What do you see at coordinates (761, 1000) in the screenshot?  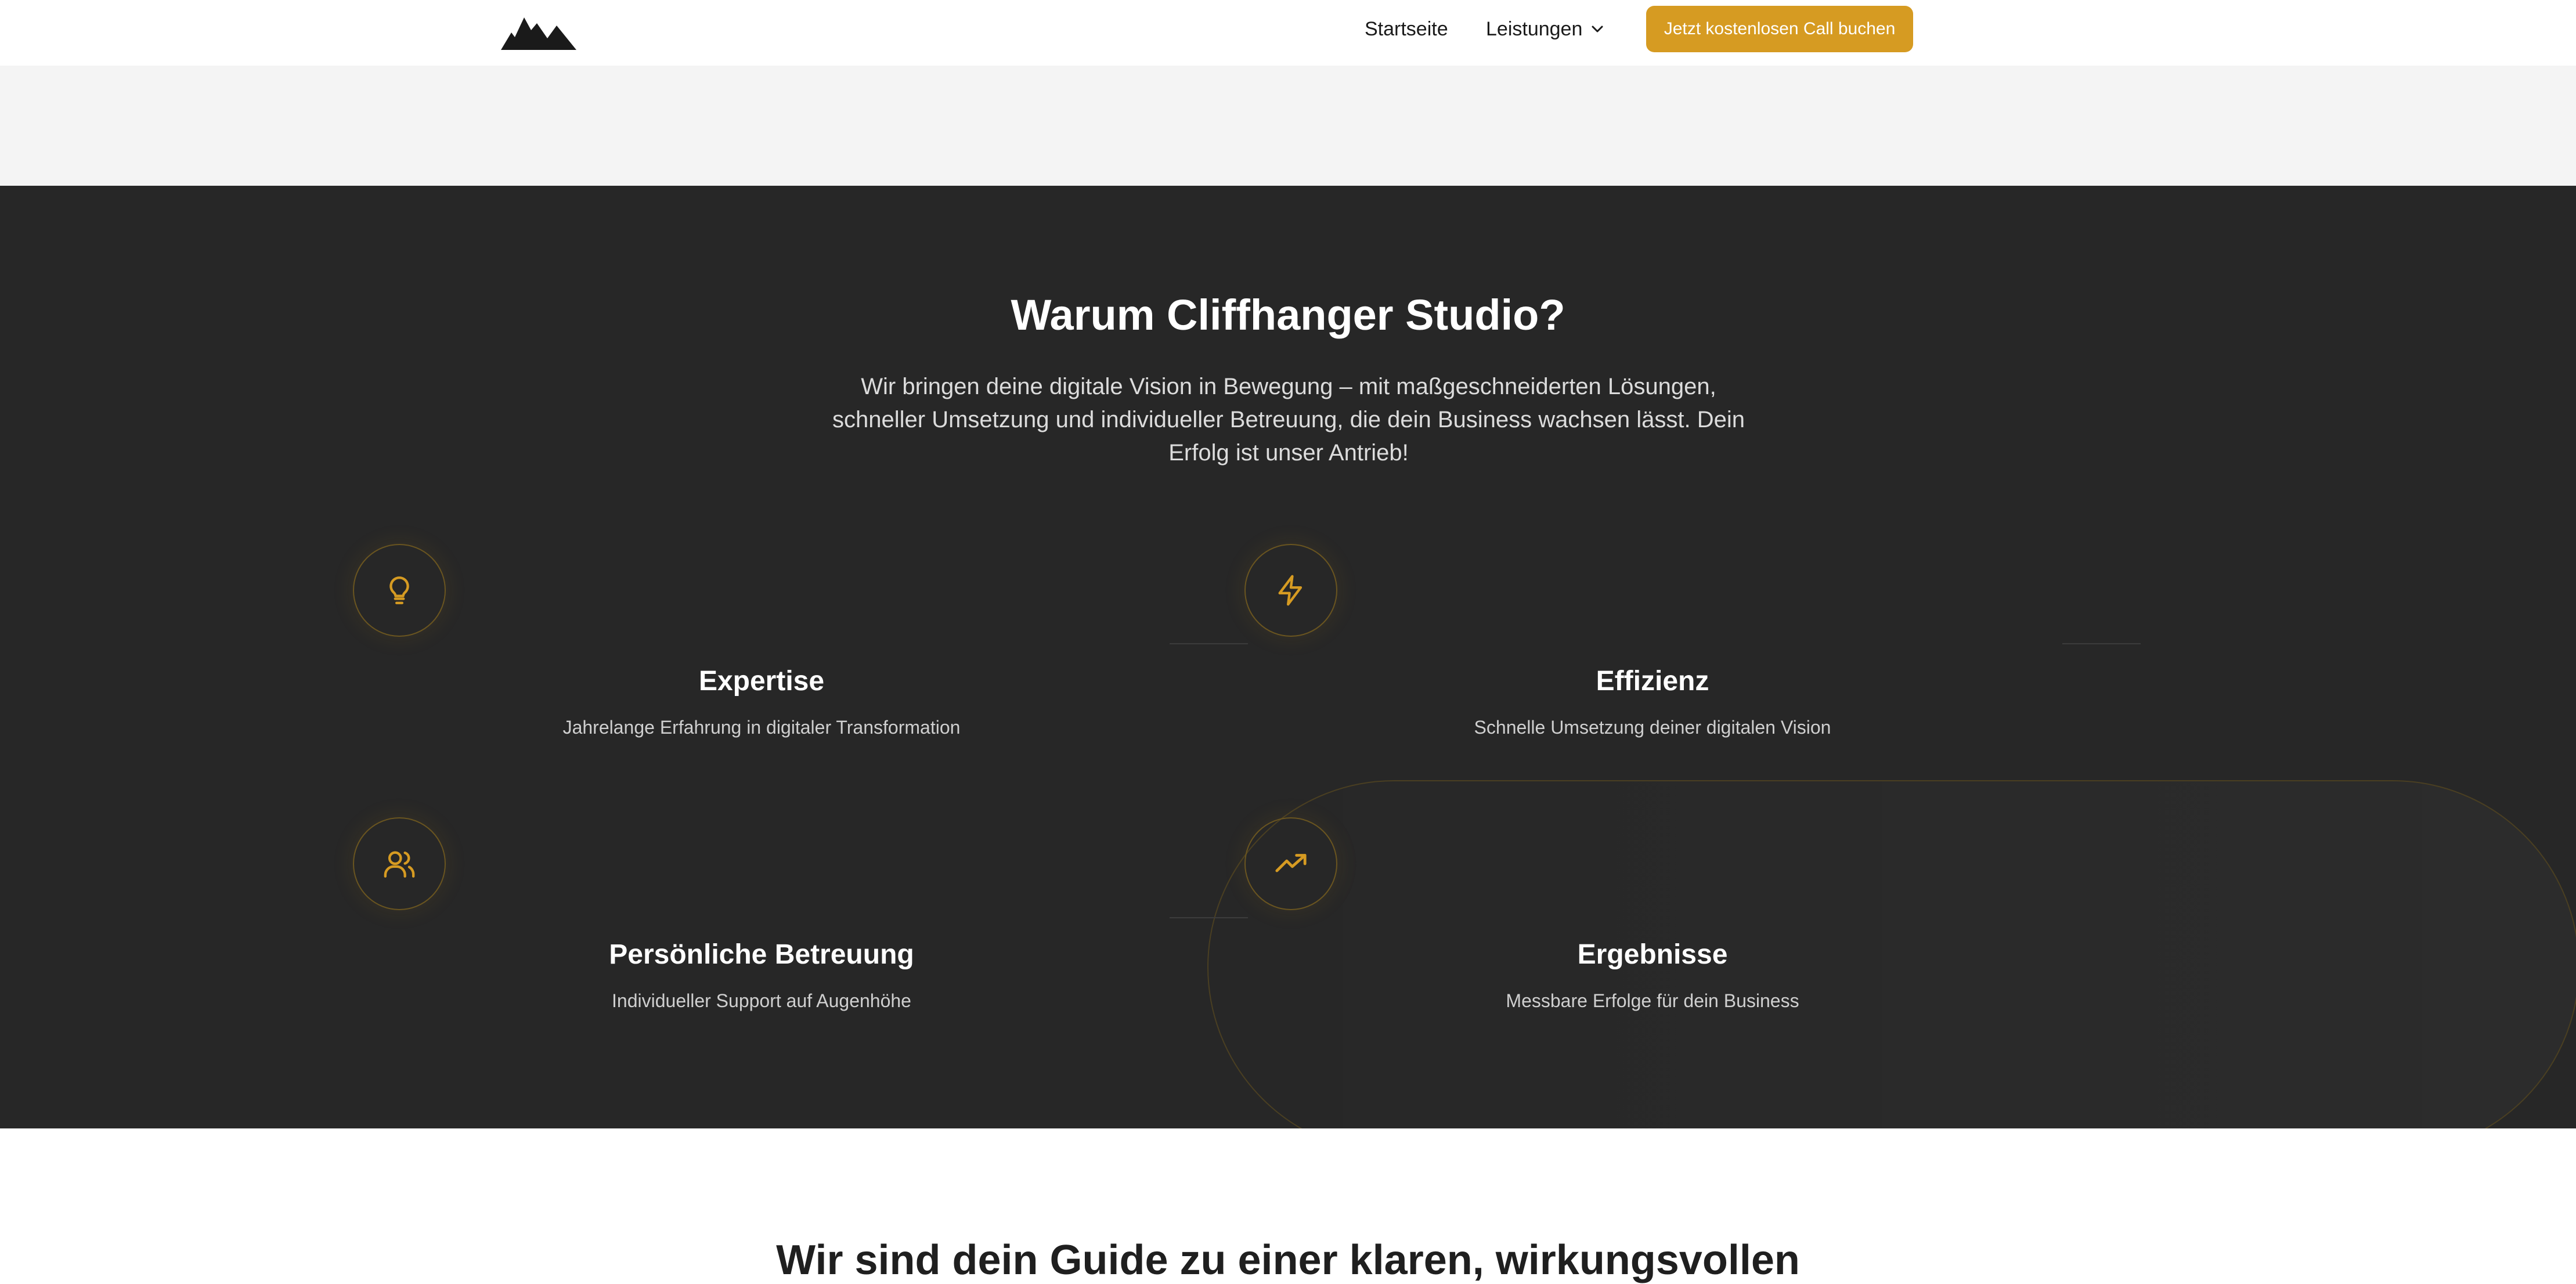 I see `feature-description: Individueller Support auf Augenhöhe` at bounding box center [761, 1000].